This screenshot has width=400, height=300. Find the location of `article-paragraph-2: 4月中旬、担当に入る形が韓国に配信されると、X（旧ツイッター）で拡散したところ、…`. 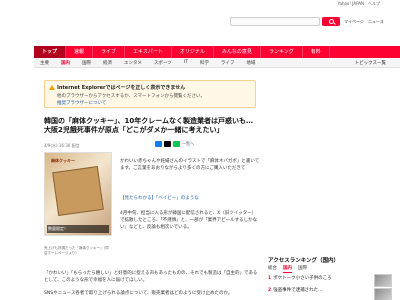

article-paragraph-2: 4月中旬、担当に入る形が韓国に配信されると、X（旧ツイッター）で拡散したところ、… is located at coordinates (189, 220).